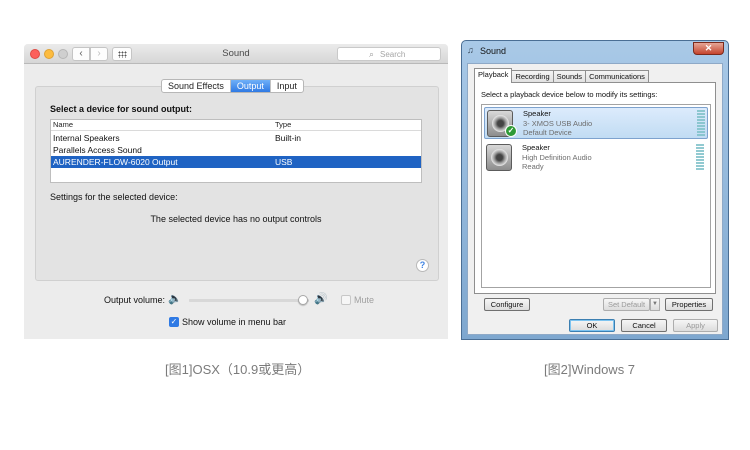  What do you see at coordinates (35, 54) in the screenshot?
I see `close-window-icon` at bounding box center [35, 54].